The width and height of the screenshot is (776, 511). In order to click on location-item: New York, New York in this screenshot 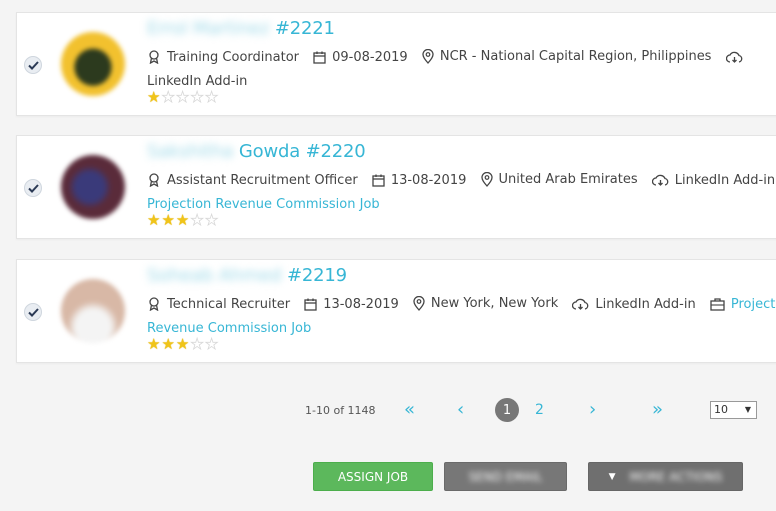, I will do `click(485, 303)`.